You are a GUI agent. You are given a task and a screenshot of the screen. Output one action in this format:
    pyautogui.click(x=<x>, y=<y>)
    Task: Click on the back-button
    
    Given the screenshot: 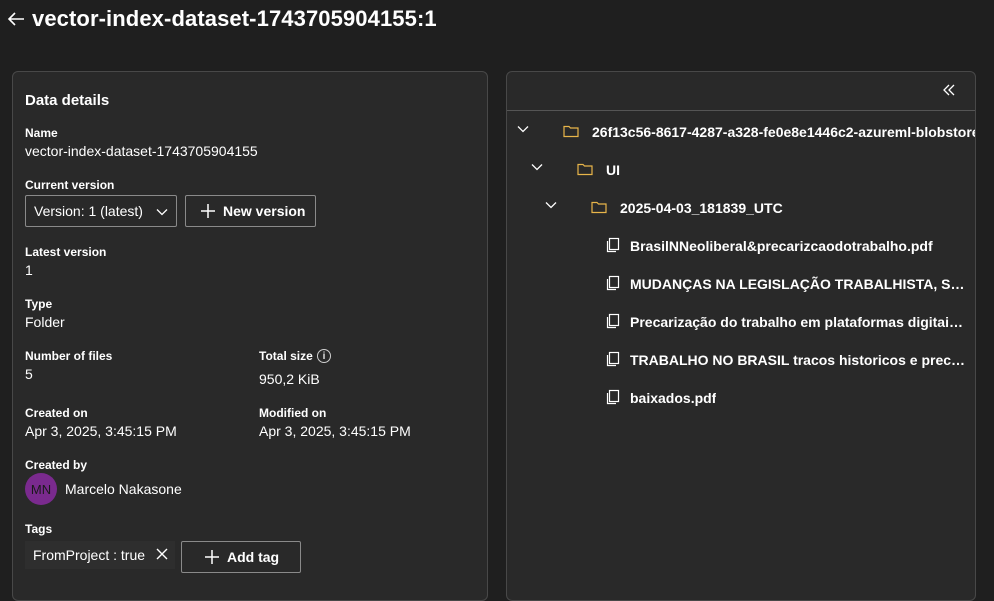 What is the action you would take?
    pyautogui.click(x=16, y=19)
    